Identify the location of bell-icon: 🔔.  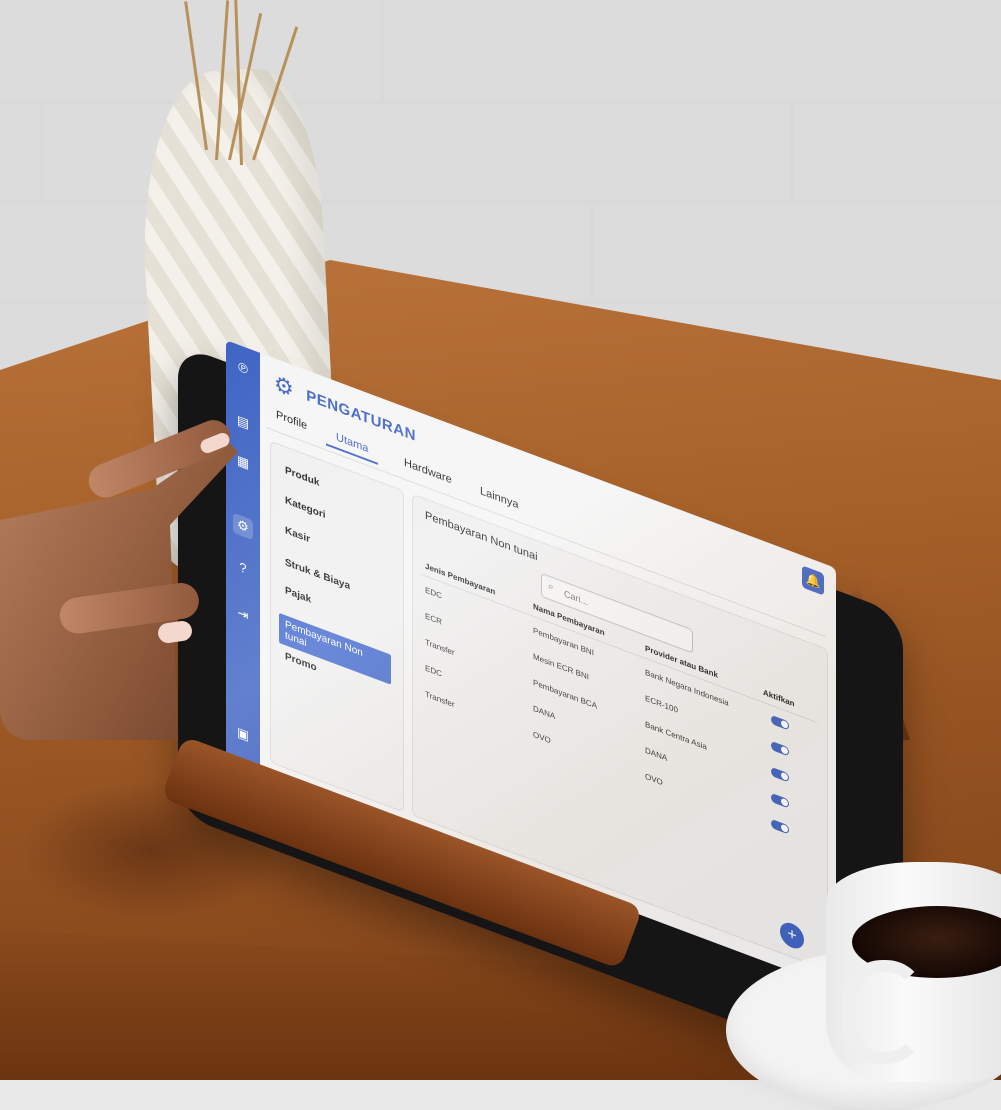
(813, 580).